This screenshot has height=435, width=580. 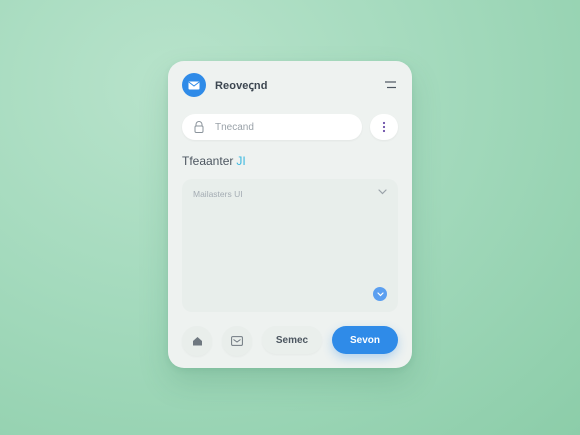 What do you see at coordinates (282, 127) in the screenshot?
I see `search-input` at bounding box center [282, 127].